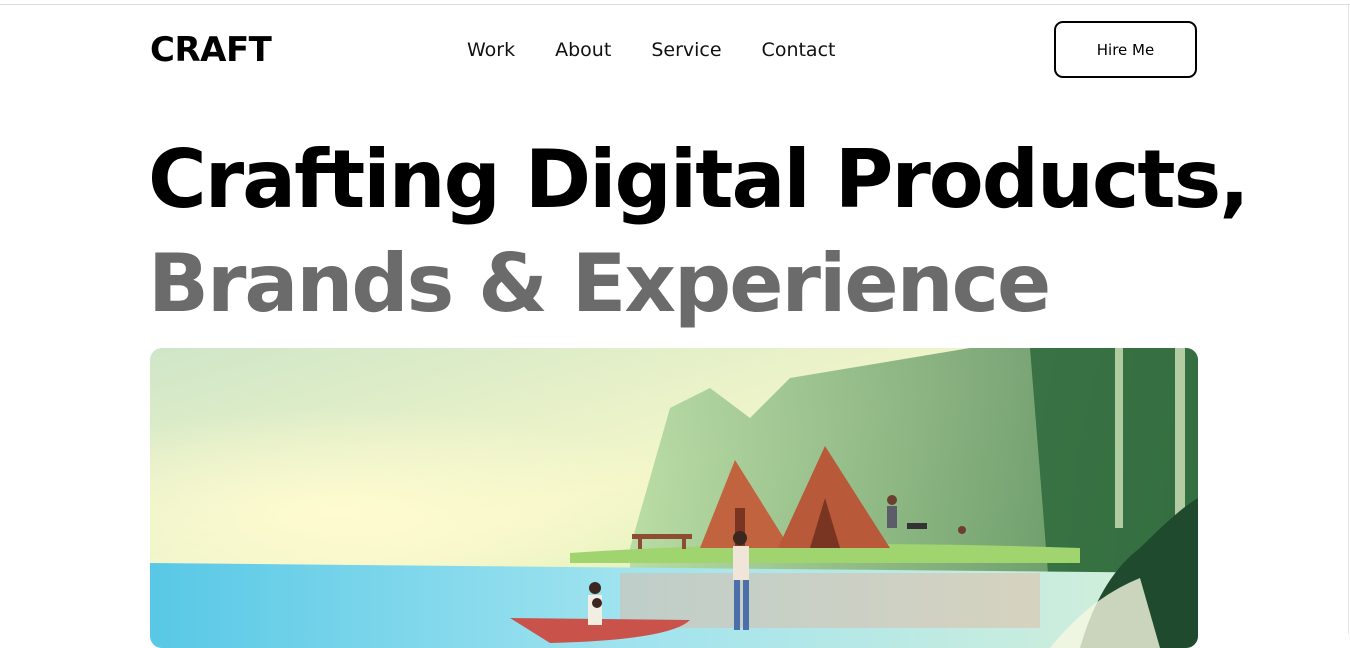  Describe the element at coordinates (799, 50) in the screenshot. I see `nav-link-contact: Contact` at that location.